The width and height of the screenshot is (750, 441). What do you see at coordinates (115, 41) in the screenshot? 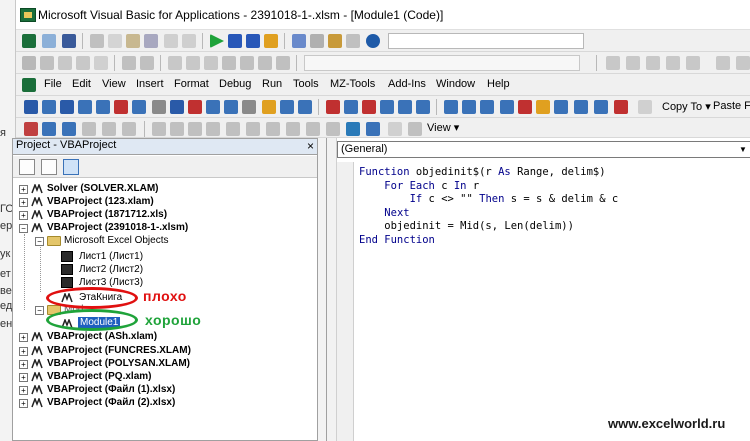
I see `copy-icon` at bounding box center [115, 41].